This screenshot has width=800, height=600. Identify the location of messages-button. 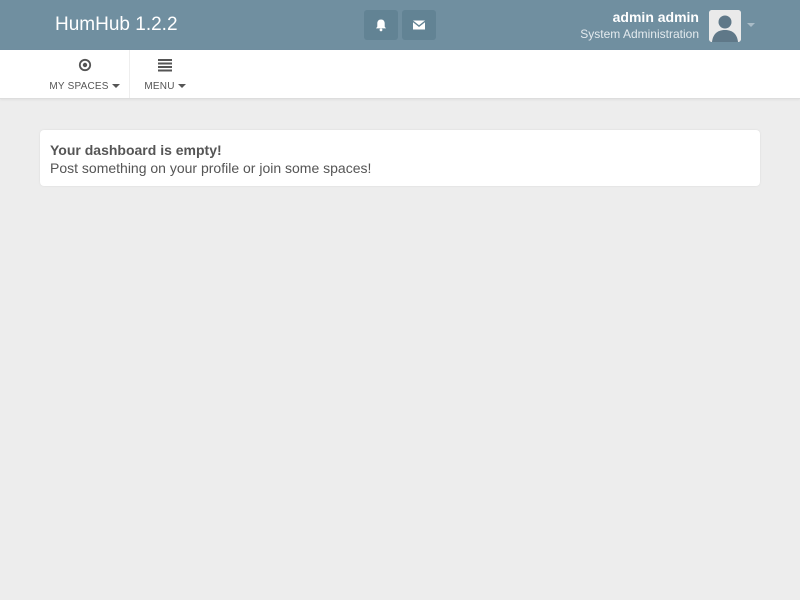
(419, 25).